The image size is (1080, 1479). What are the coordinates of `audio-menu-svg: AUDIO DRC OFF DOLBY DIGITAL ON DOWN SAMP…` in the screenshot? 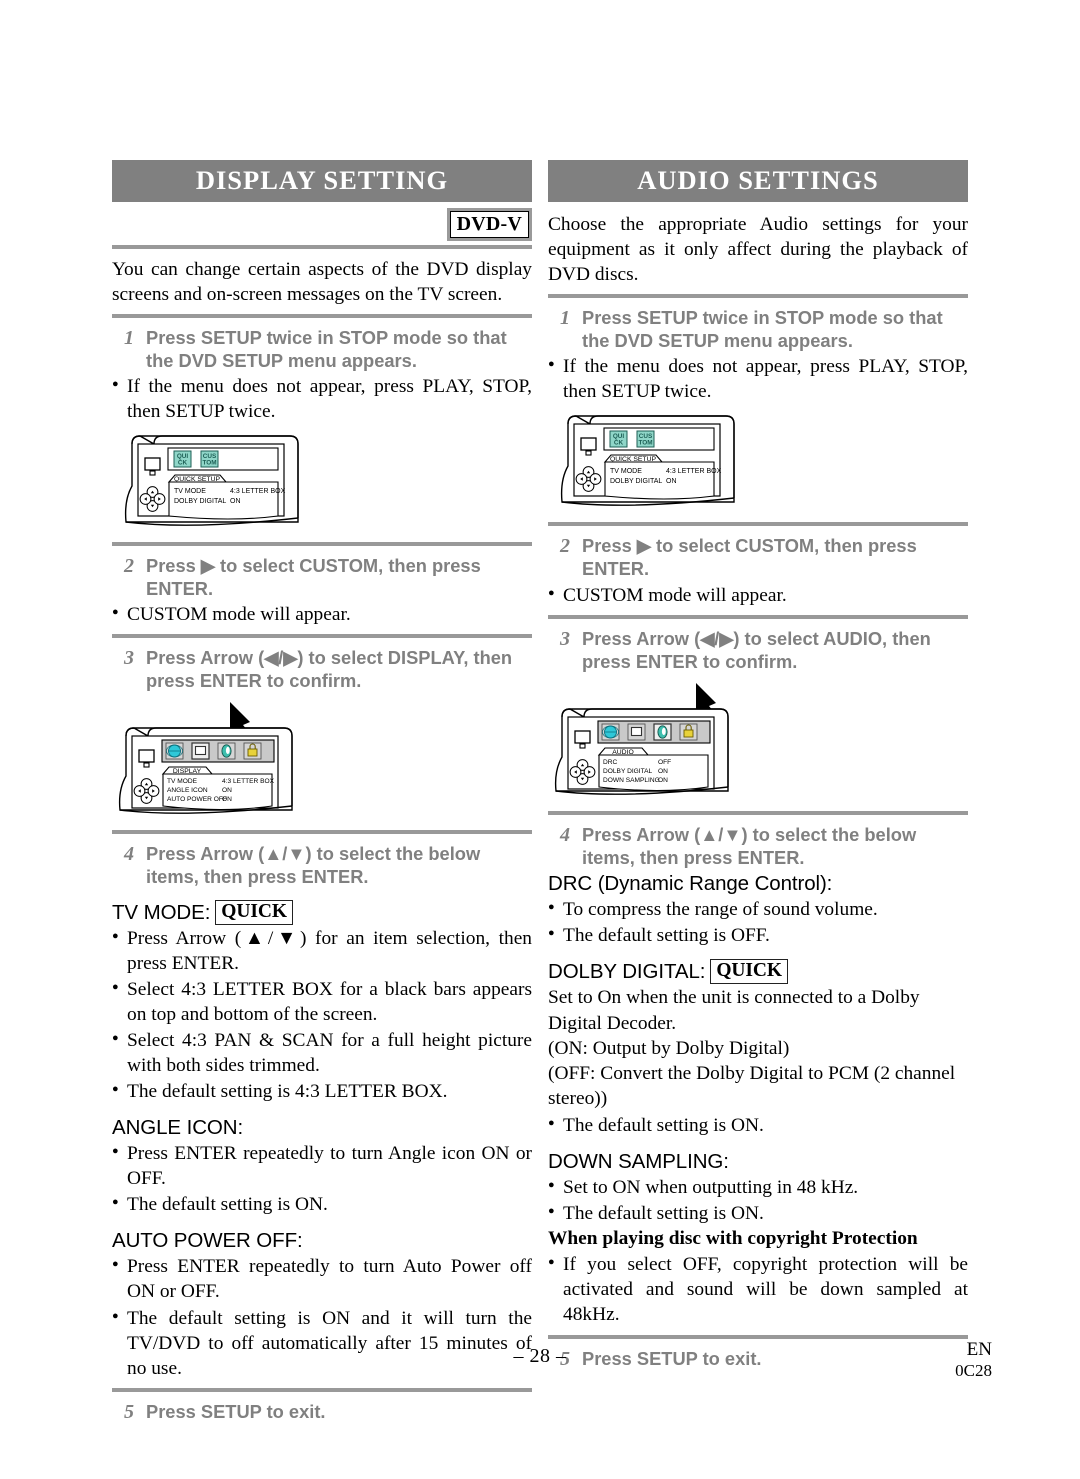 It's located at (641, 738).